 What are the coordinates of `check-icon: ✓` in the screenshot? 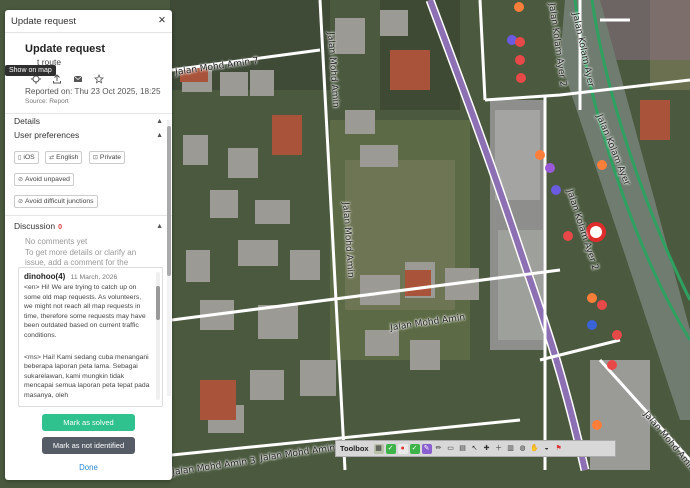 It's located at (414, 448).